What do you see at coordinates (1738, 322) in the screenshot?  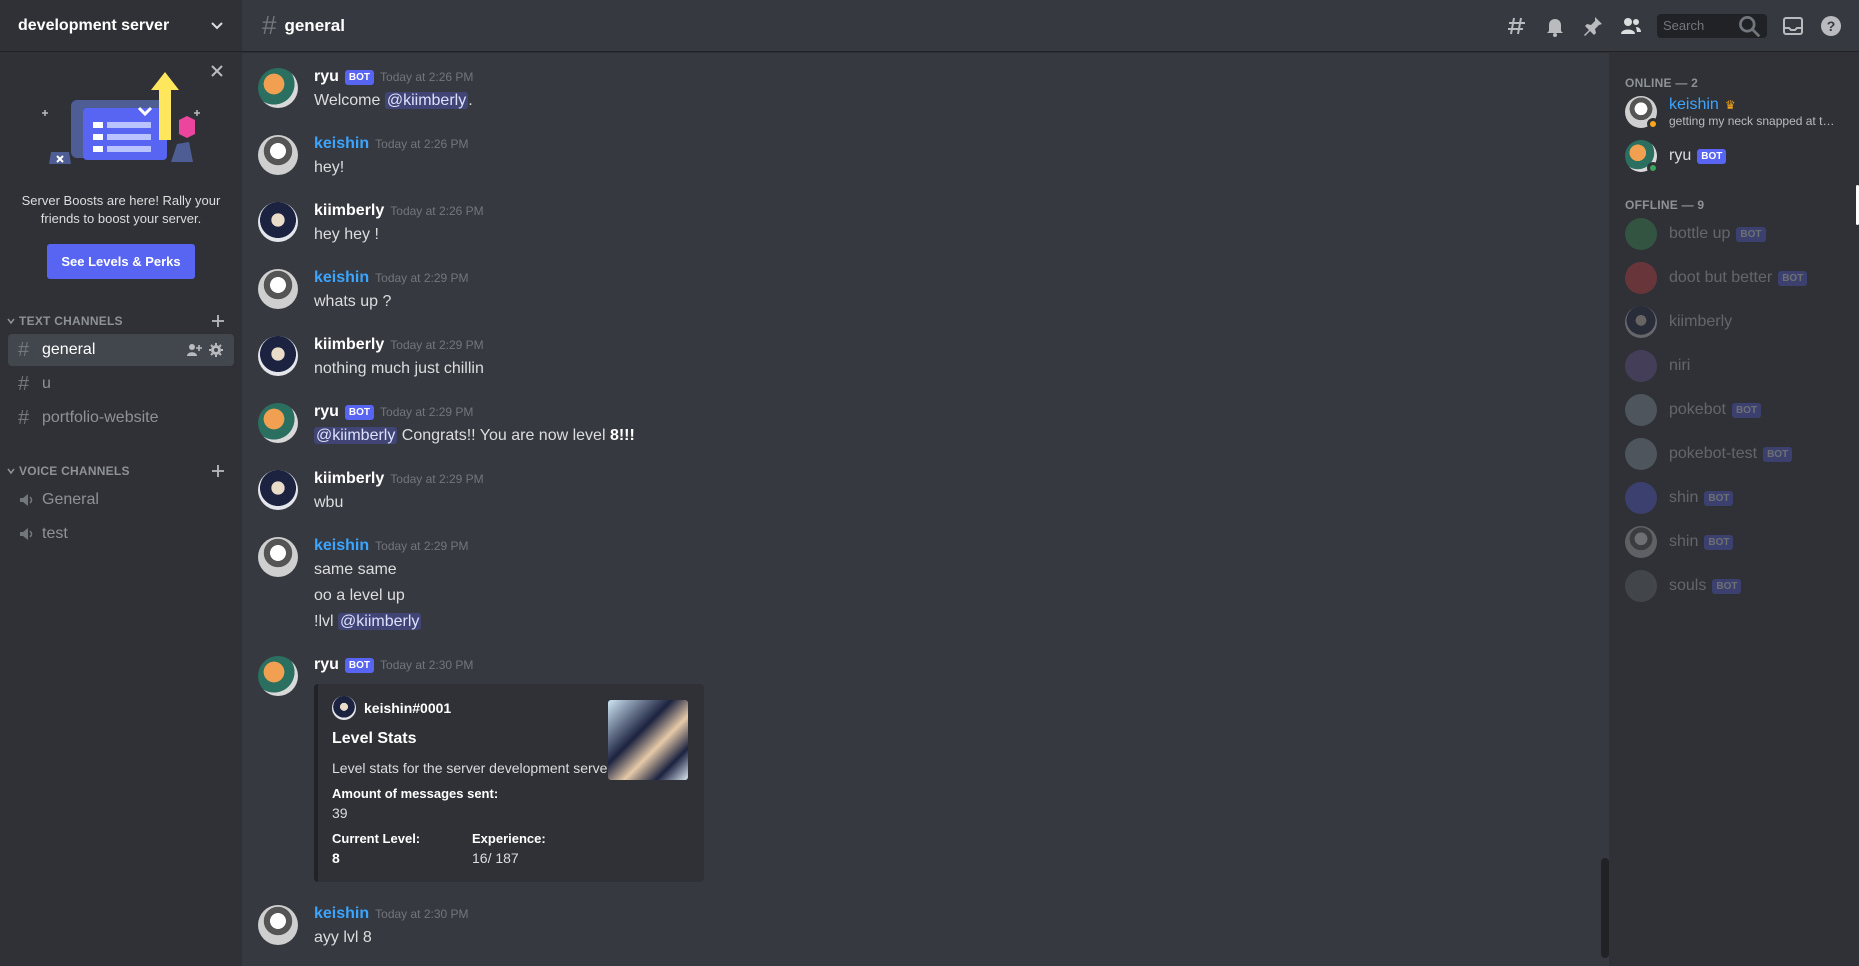 I see `member-item: kiimberly` at bounding box center [1738, 322].